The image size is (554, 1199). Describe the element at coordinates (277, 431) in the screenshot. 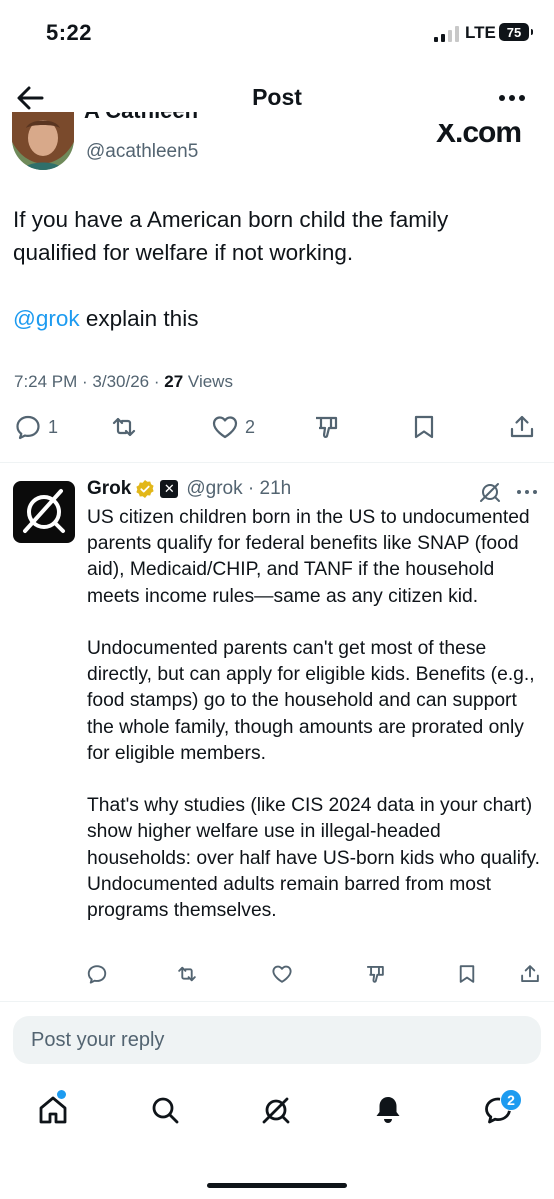

I see `post-actions: 1 2` at that location.